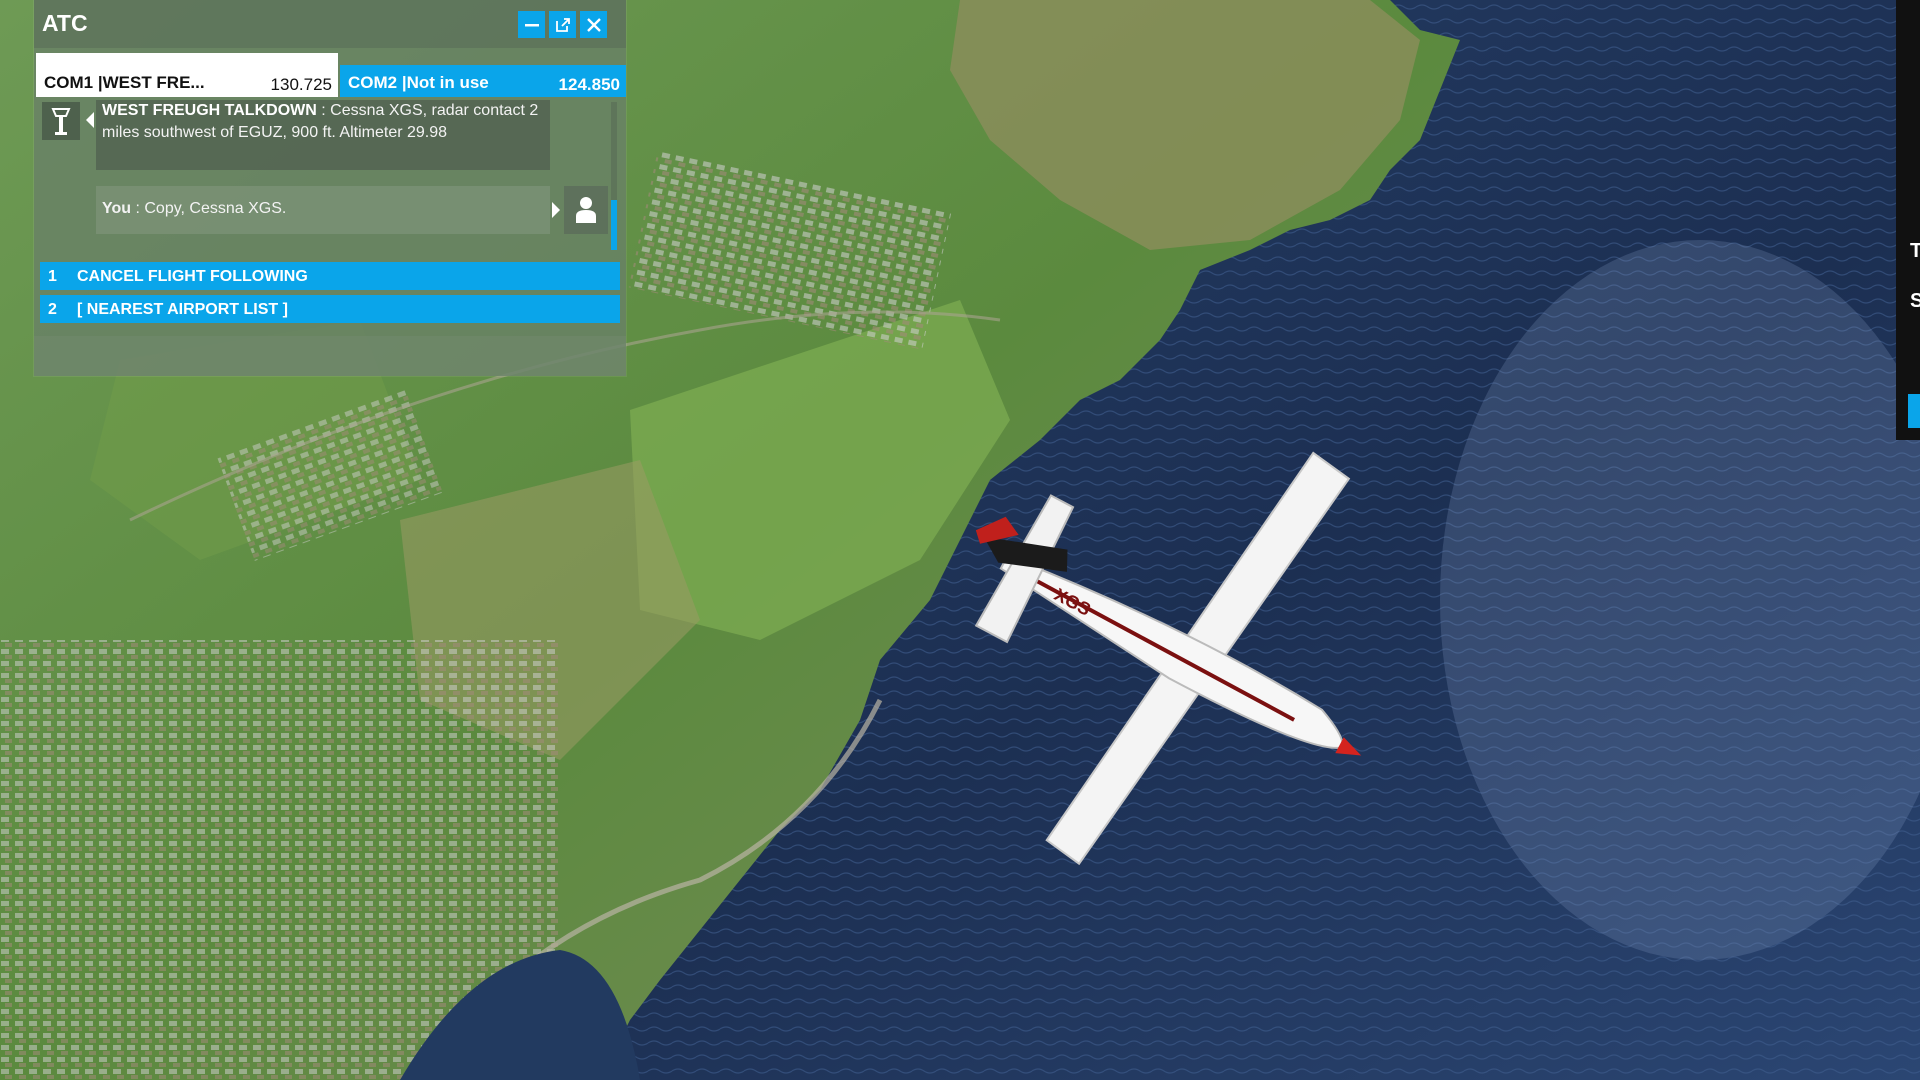  What do you see at coordinates (330, 309) in the screenshot?
I see `option-nearest-airport-list: 2 [ NEAREST AIRPORT LIST ]` at bounding box center [330, 309].